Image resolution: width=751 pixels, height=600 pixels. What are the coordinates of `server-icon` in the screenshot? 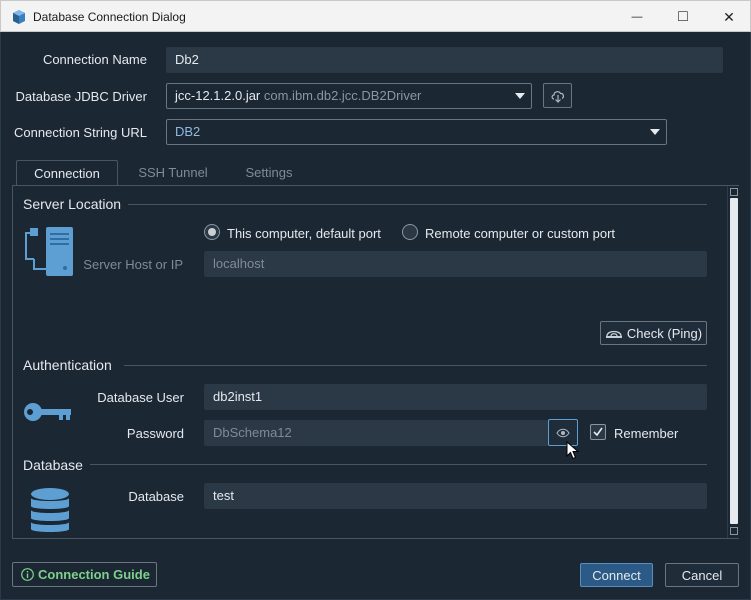 It's located at (49, 251).